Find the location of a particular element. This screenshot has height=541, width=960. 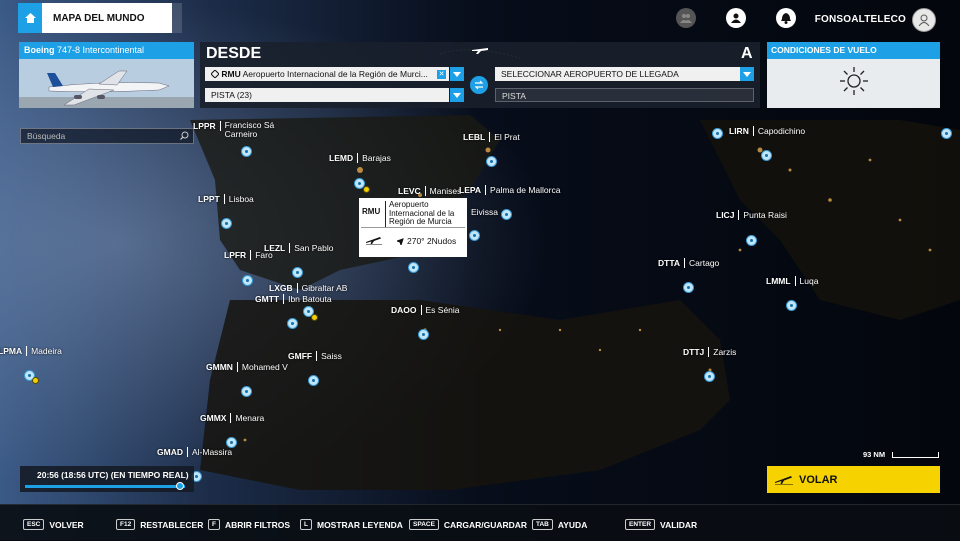

fly-button: VOLAR is located at coordinates (853, 479).